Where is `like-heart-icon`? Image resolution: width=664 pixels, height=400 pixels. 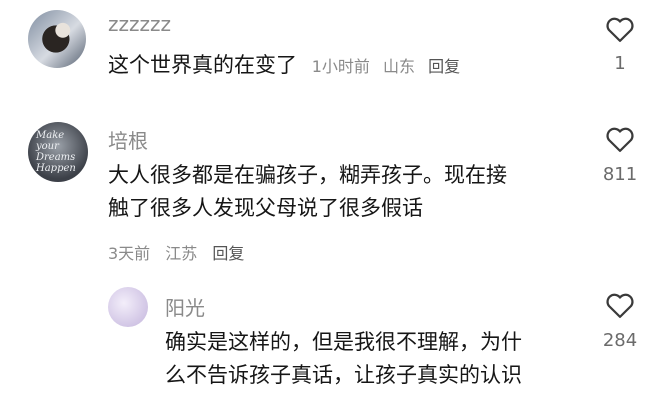 like-heart-icon is located at coordinates (620, 305).